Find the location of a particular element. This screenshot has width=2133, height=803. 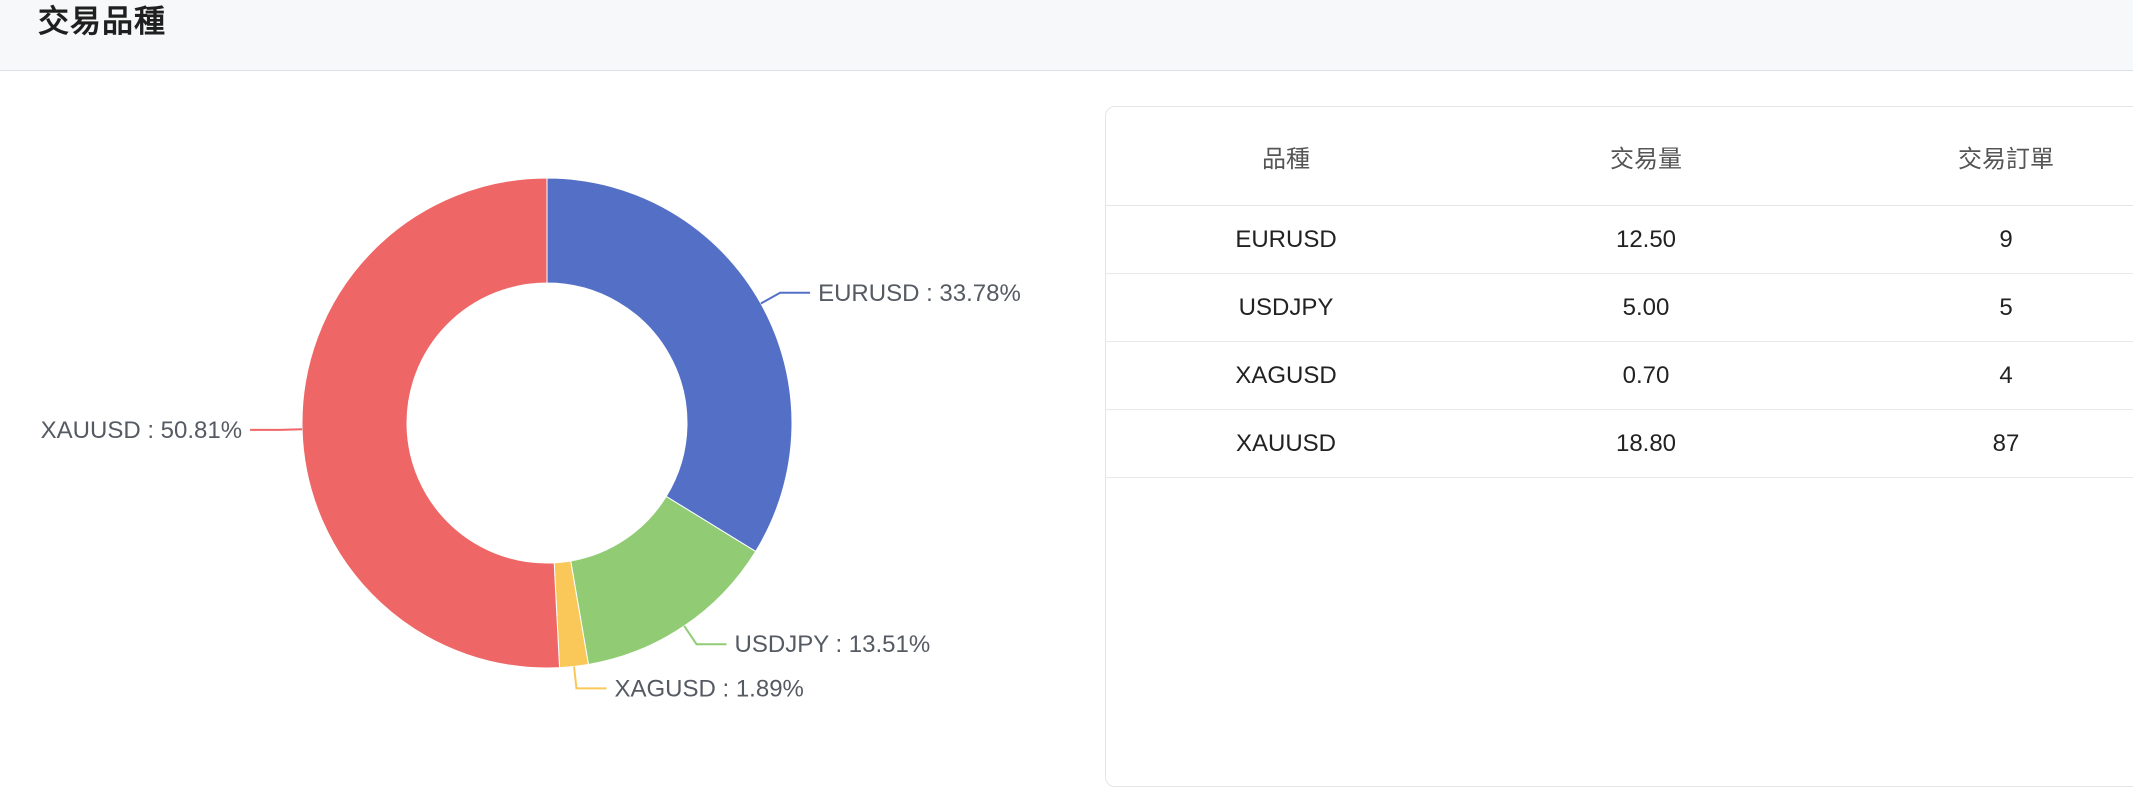

cell-symbol: USDJPY is located at coordinates (1286, 307).